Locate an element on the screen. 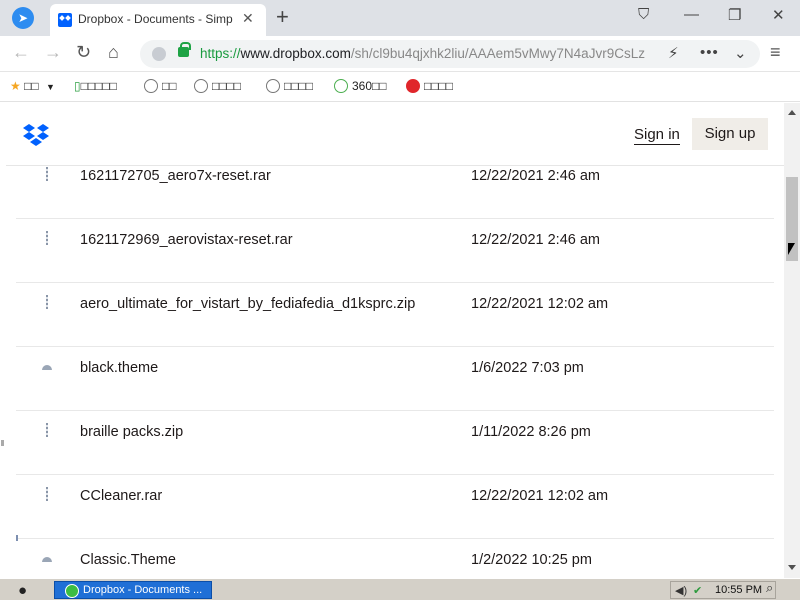 Image resolution: width=800 pixels, height=600 pixels. bookmark-5: □□□□ is located at coordinates (289, 86).